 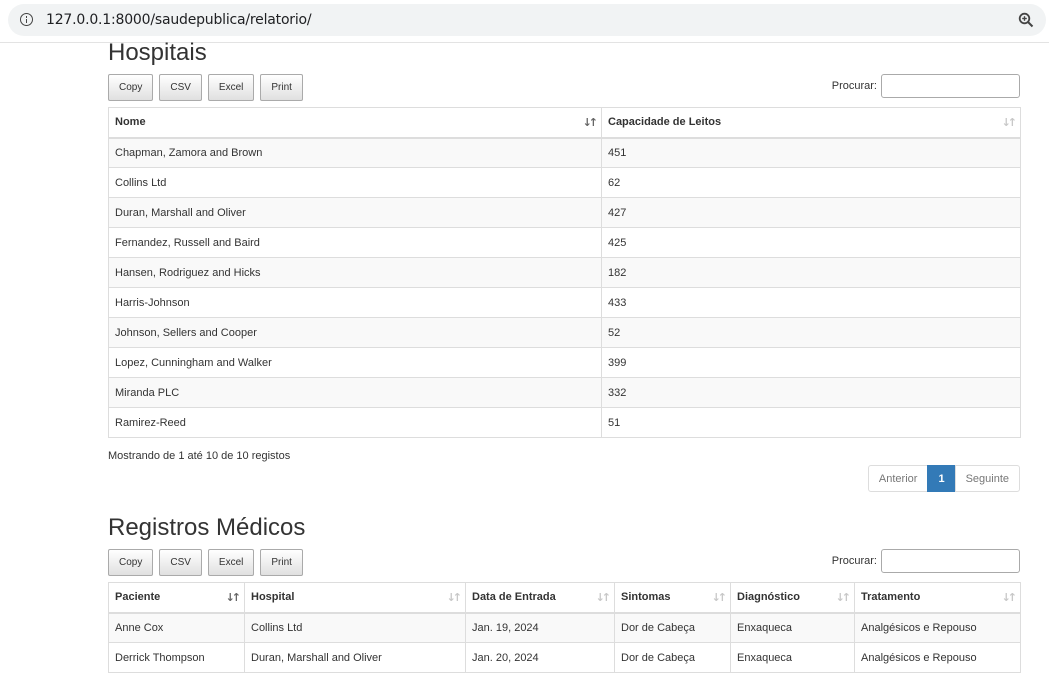 What do you see at coordinates (355, 422) in the screenshot?
I see `hospital-name-cell: Ramirez-Reed` at bounding box center [355, 422].